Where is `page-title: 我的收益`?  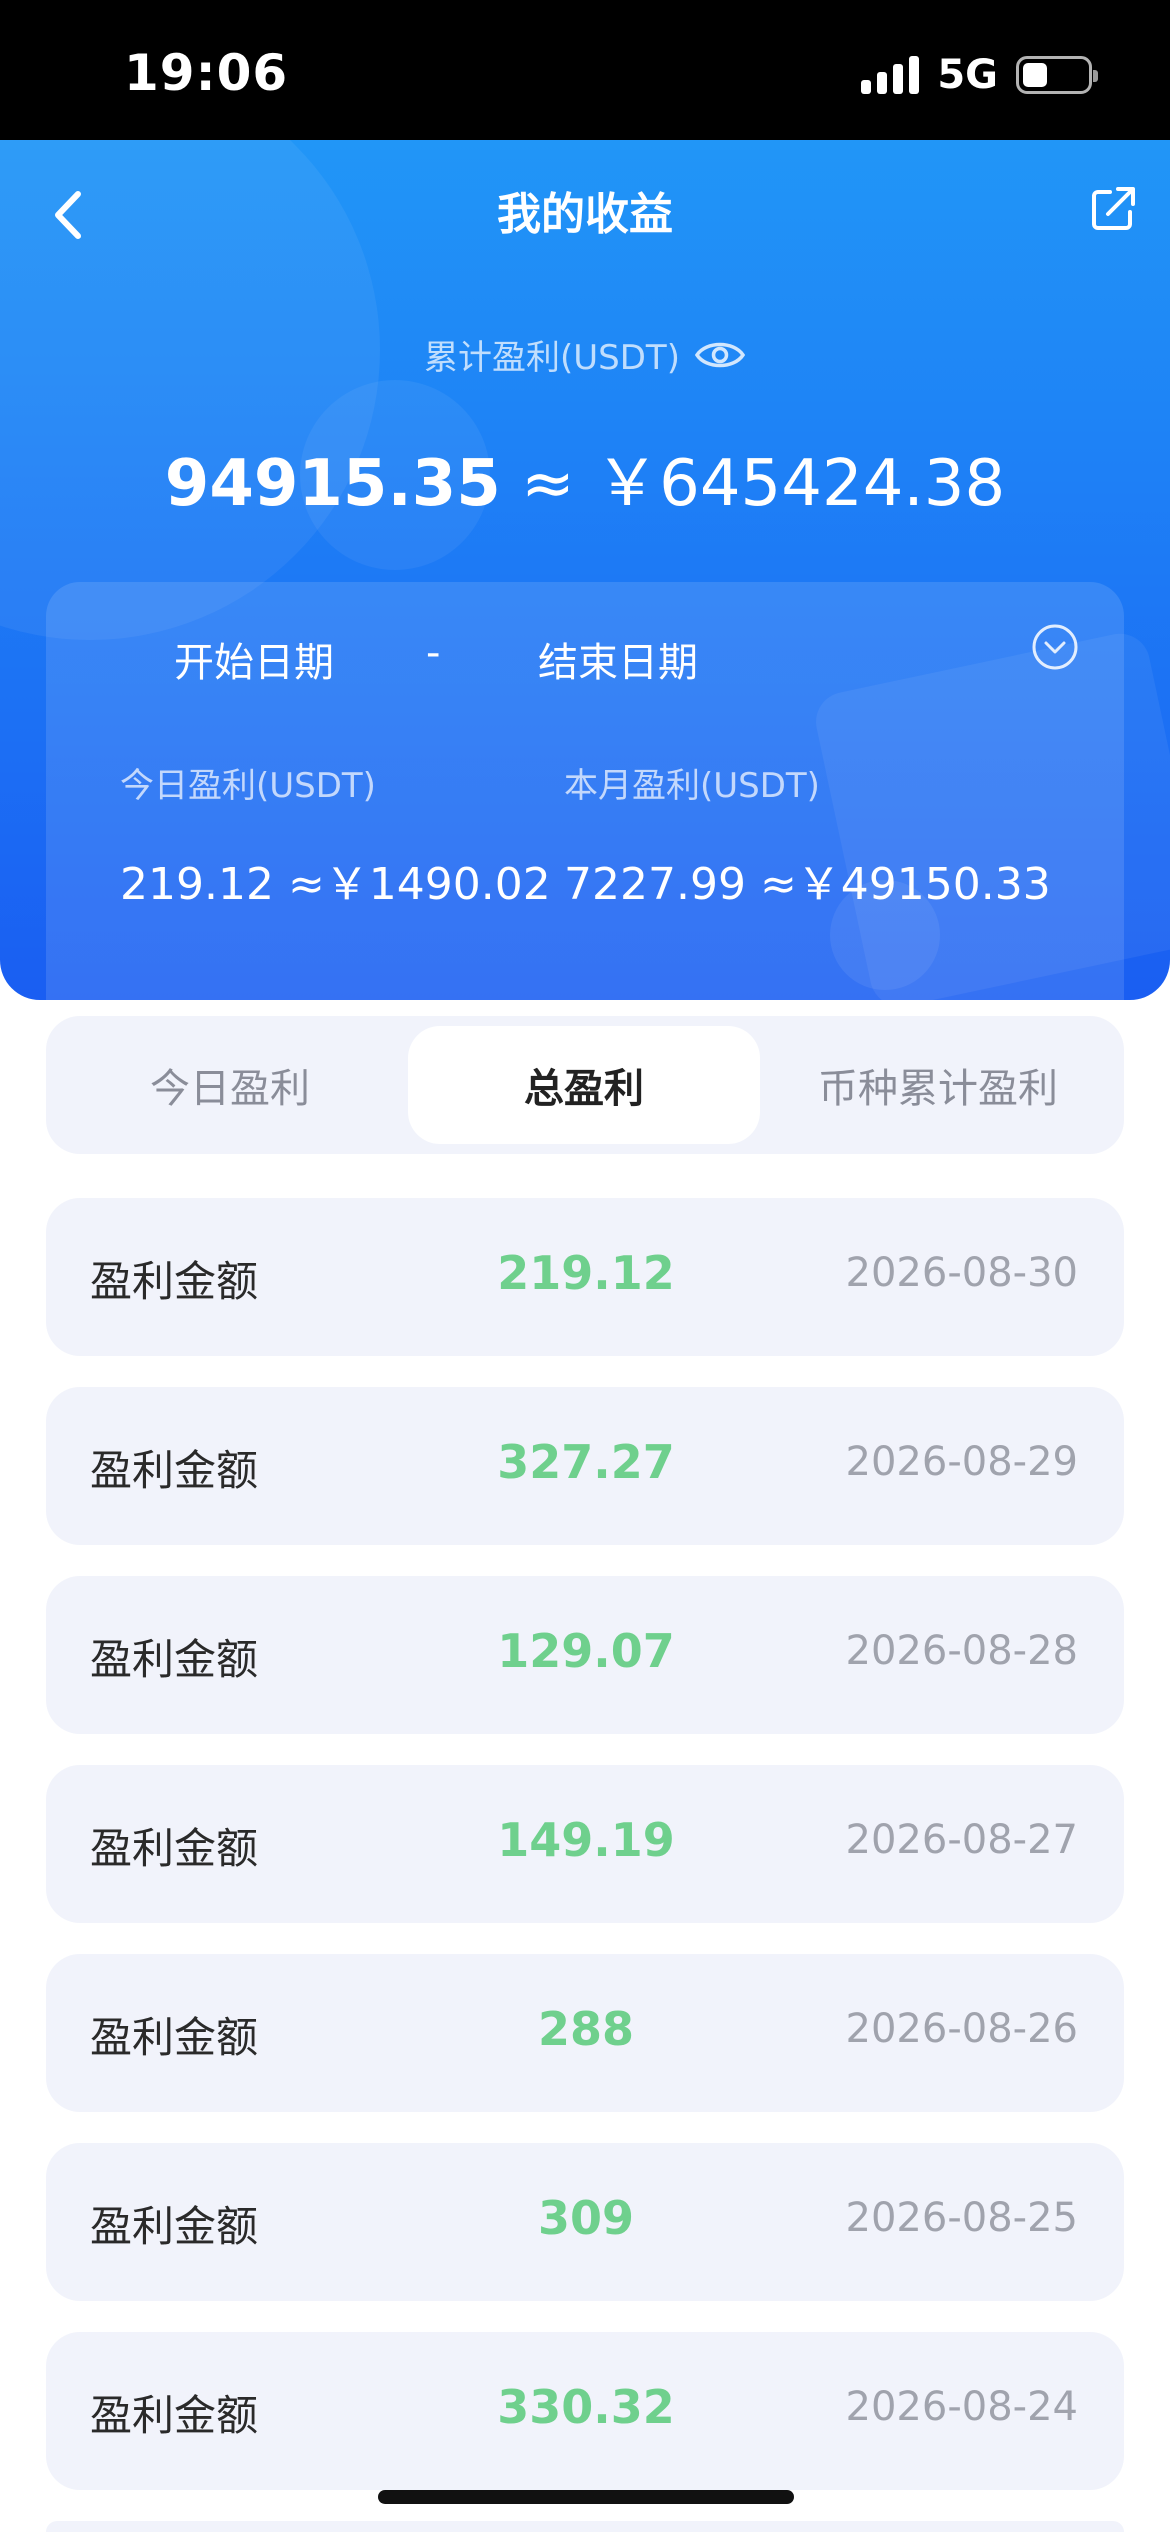 page-title: 我的收益 is located at coordinates (585, 214).